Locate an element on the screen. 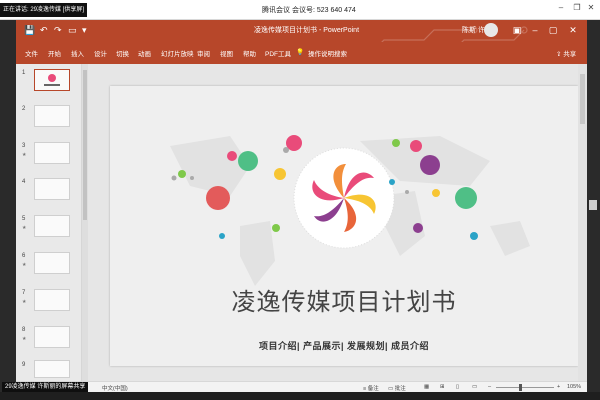  desktop-left-edge is located at coordinates (8, 210).